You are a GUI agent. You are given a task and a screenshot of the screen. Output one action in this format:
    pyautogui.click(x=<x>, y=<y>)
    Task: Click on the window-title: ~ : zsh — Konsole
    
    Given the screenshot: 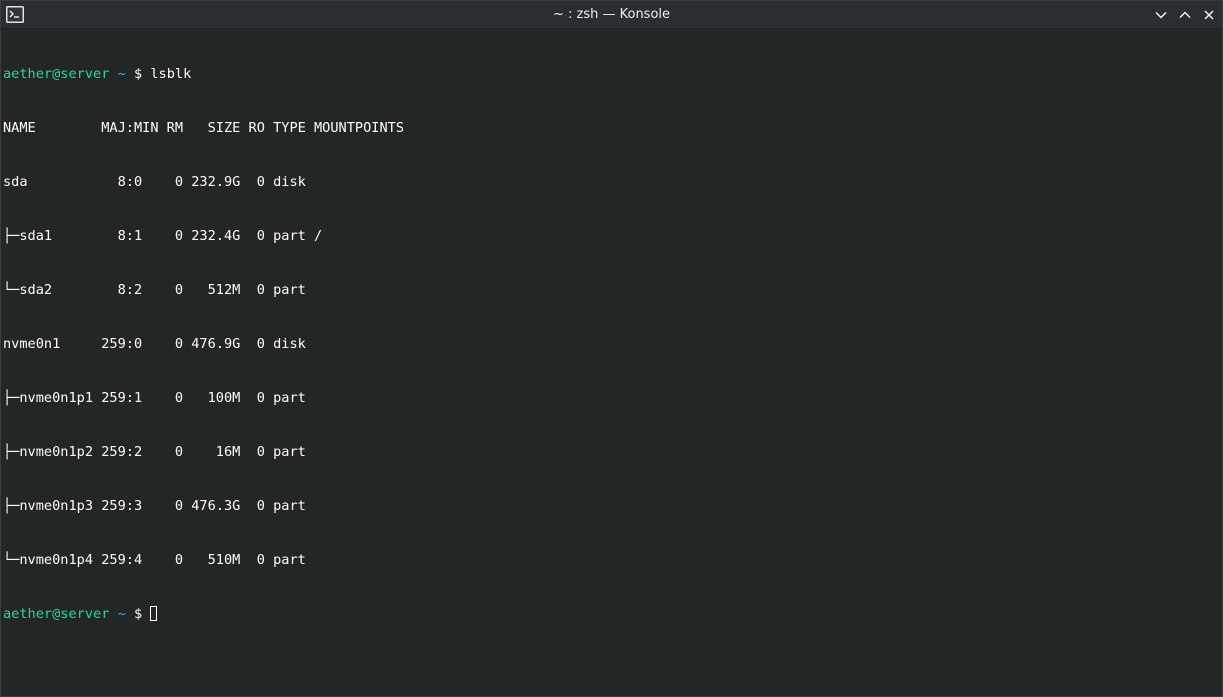 What is the action you would take?
    pyautogui.click(x=611, y=14)
    